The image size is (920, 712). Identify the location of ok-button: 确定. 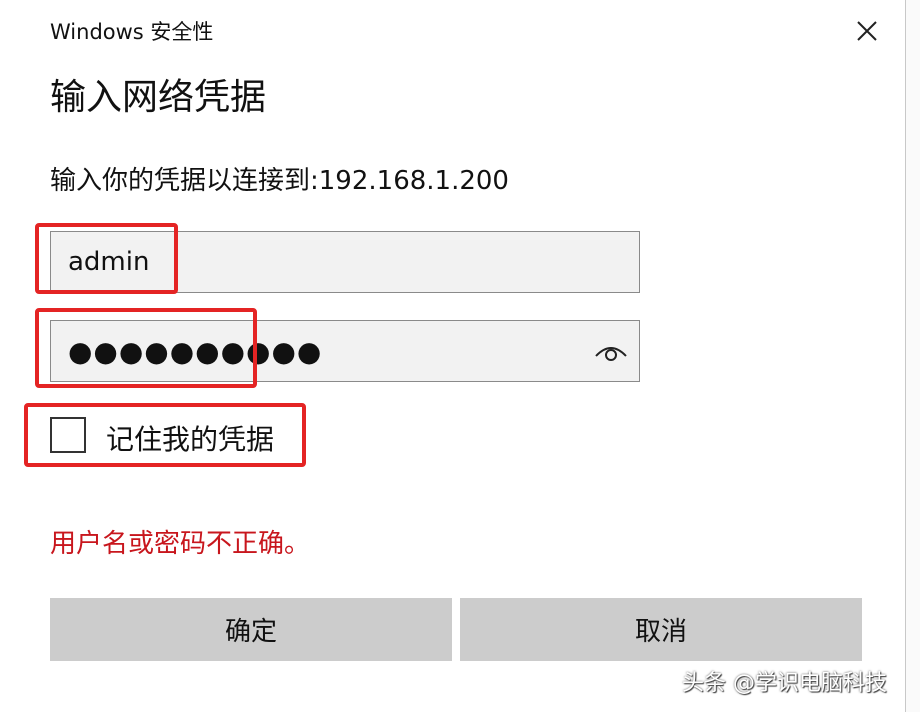
(251, 629).